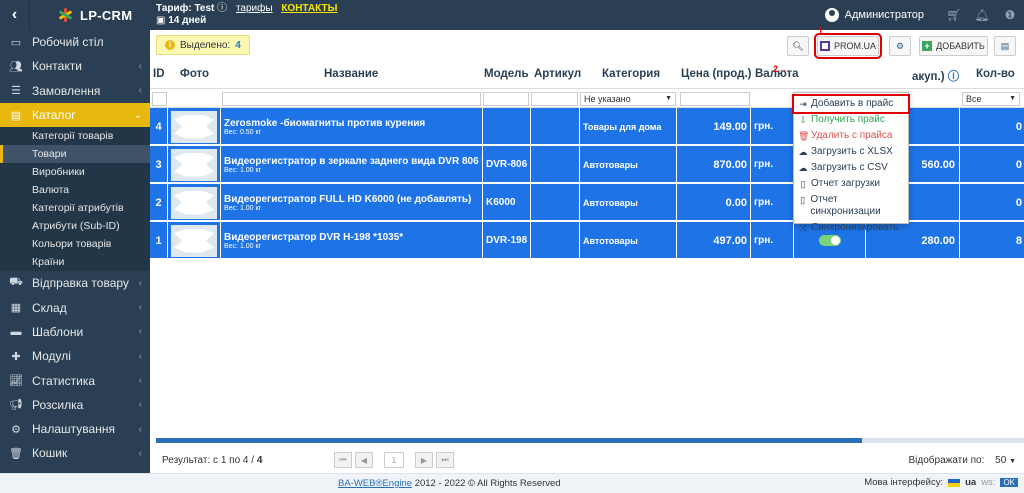  What do you see at coordinates (75, 172) in the screenshot?
I see `sidebar-subitem-manufacturers: Виробники` at bounding box center [75, 172].